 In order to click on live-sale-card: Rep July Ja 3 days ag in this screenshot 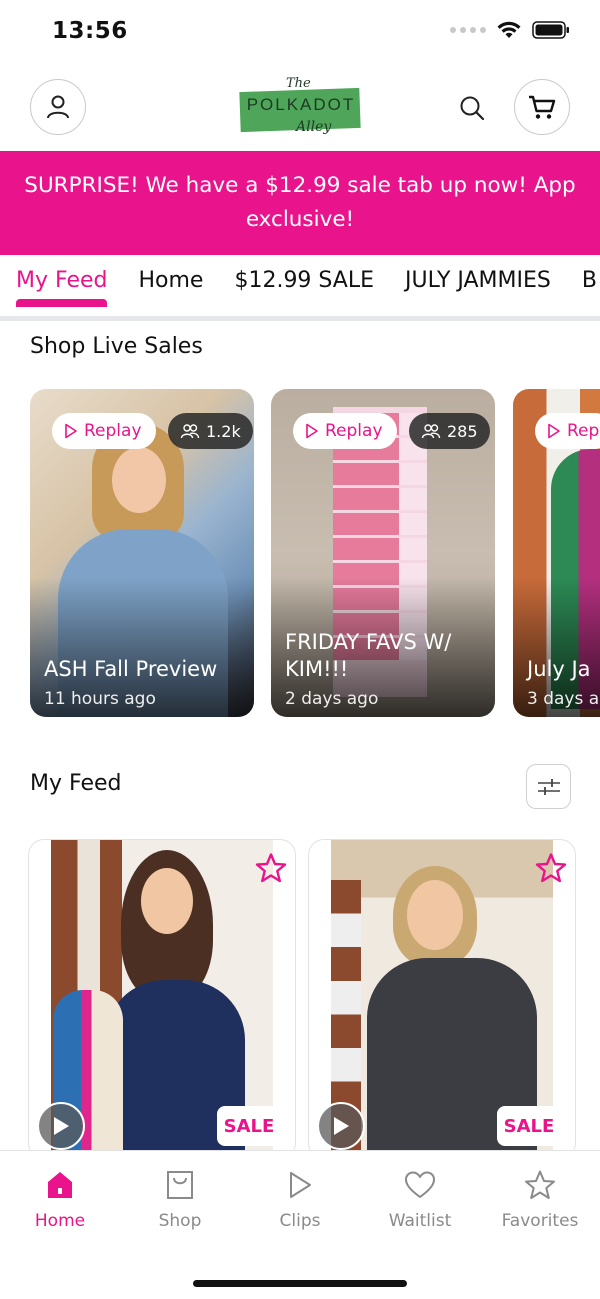, I will do `click(556, 553)`.